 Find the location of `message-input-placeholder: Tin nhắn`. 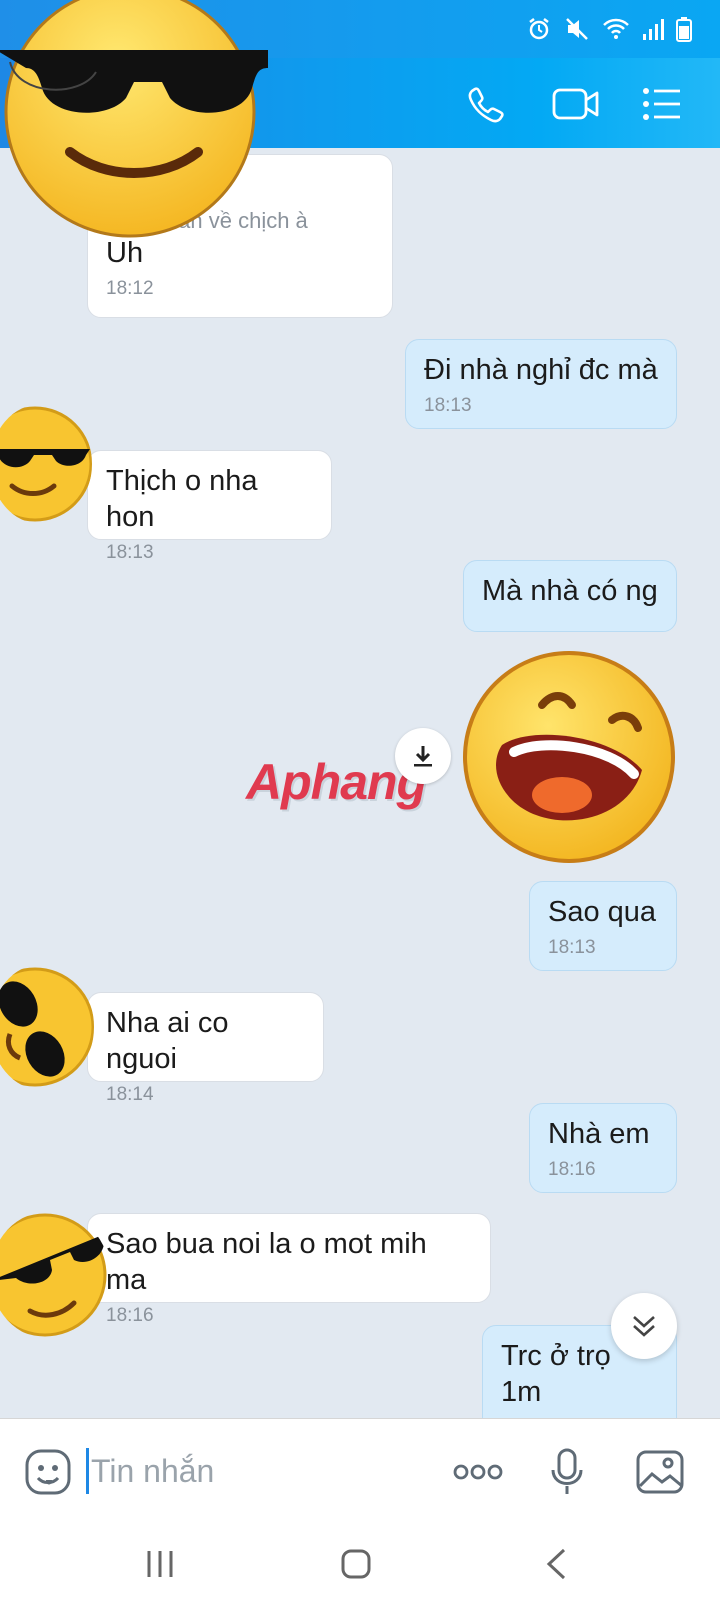

message-input-placeholder: Tin nhắn is located at coordinates (153, 1470).